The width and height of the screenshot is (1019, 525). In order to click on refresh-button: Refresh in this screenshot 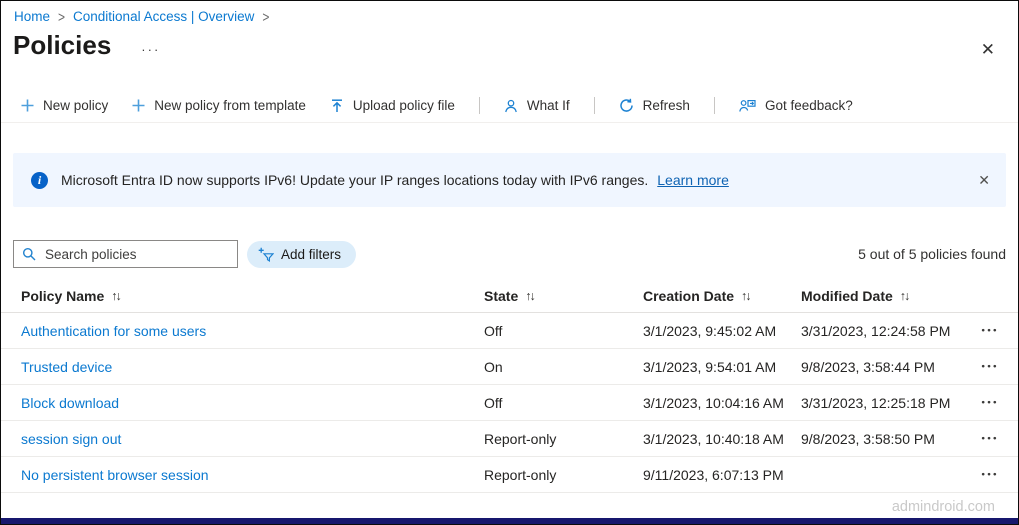, I will do `click(654, 105)`.